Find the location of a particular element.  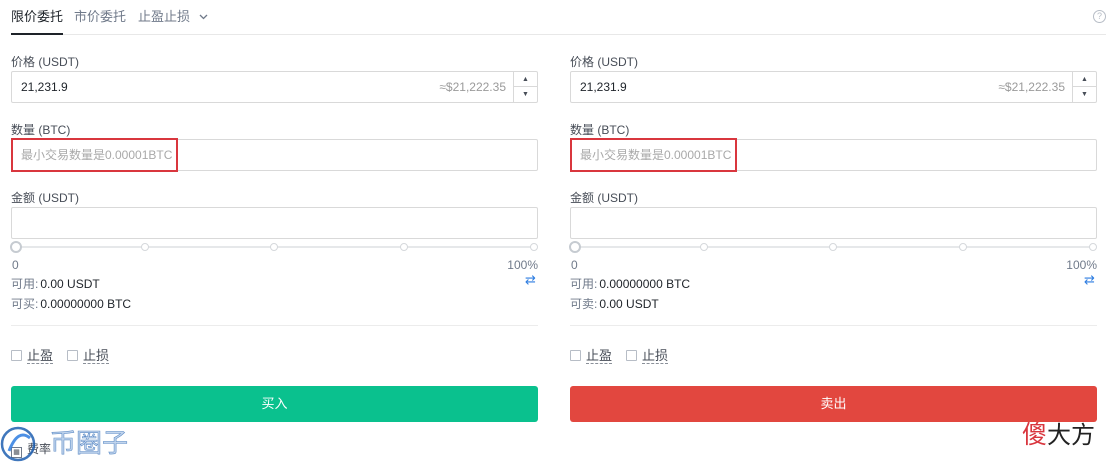

buy-total-input is located at coordinates (274, 223).